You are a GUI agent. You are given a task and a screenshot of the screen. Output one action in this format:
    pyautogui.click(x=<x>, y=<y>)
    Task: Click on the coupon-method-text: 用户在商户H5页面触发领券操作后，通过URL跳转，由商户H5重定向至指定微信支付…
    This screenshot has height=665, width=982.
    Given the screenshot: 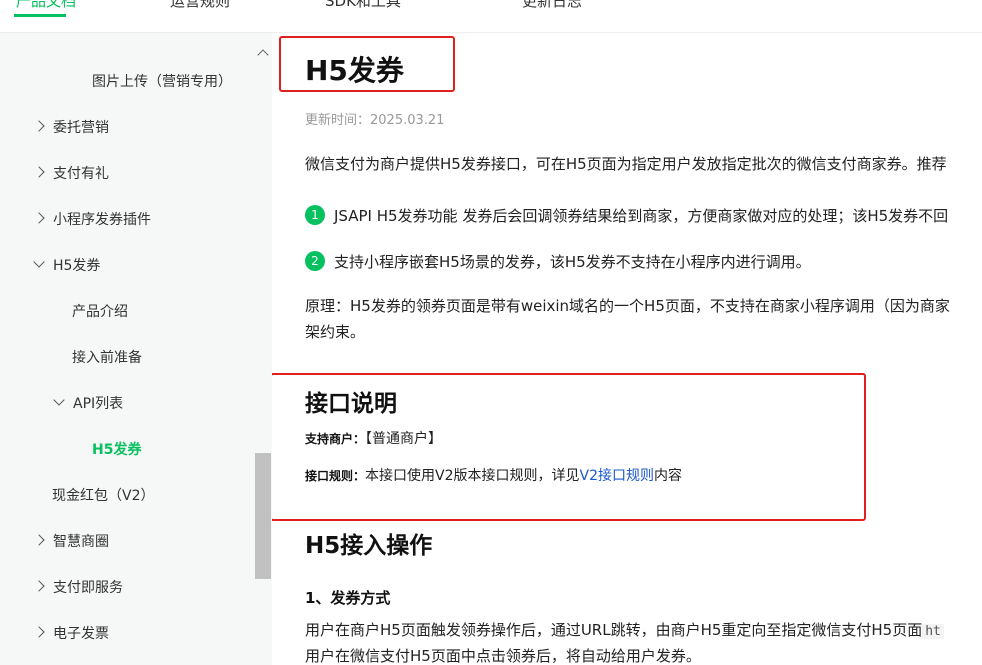 What is the action you would take?
    pyautogui.click(x=614, y=630)
    